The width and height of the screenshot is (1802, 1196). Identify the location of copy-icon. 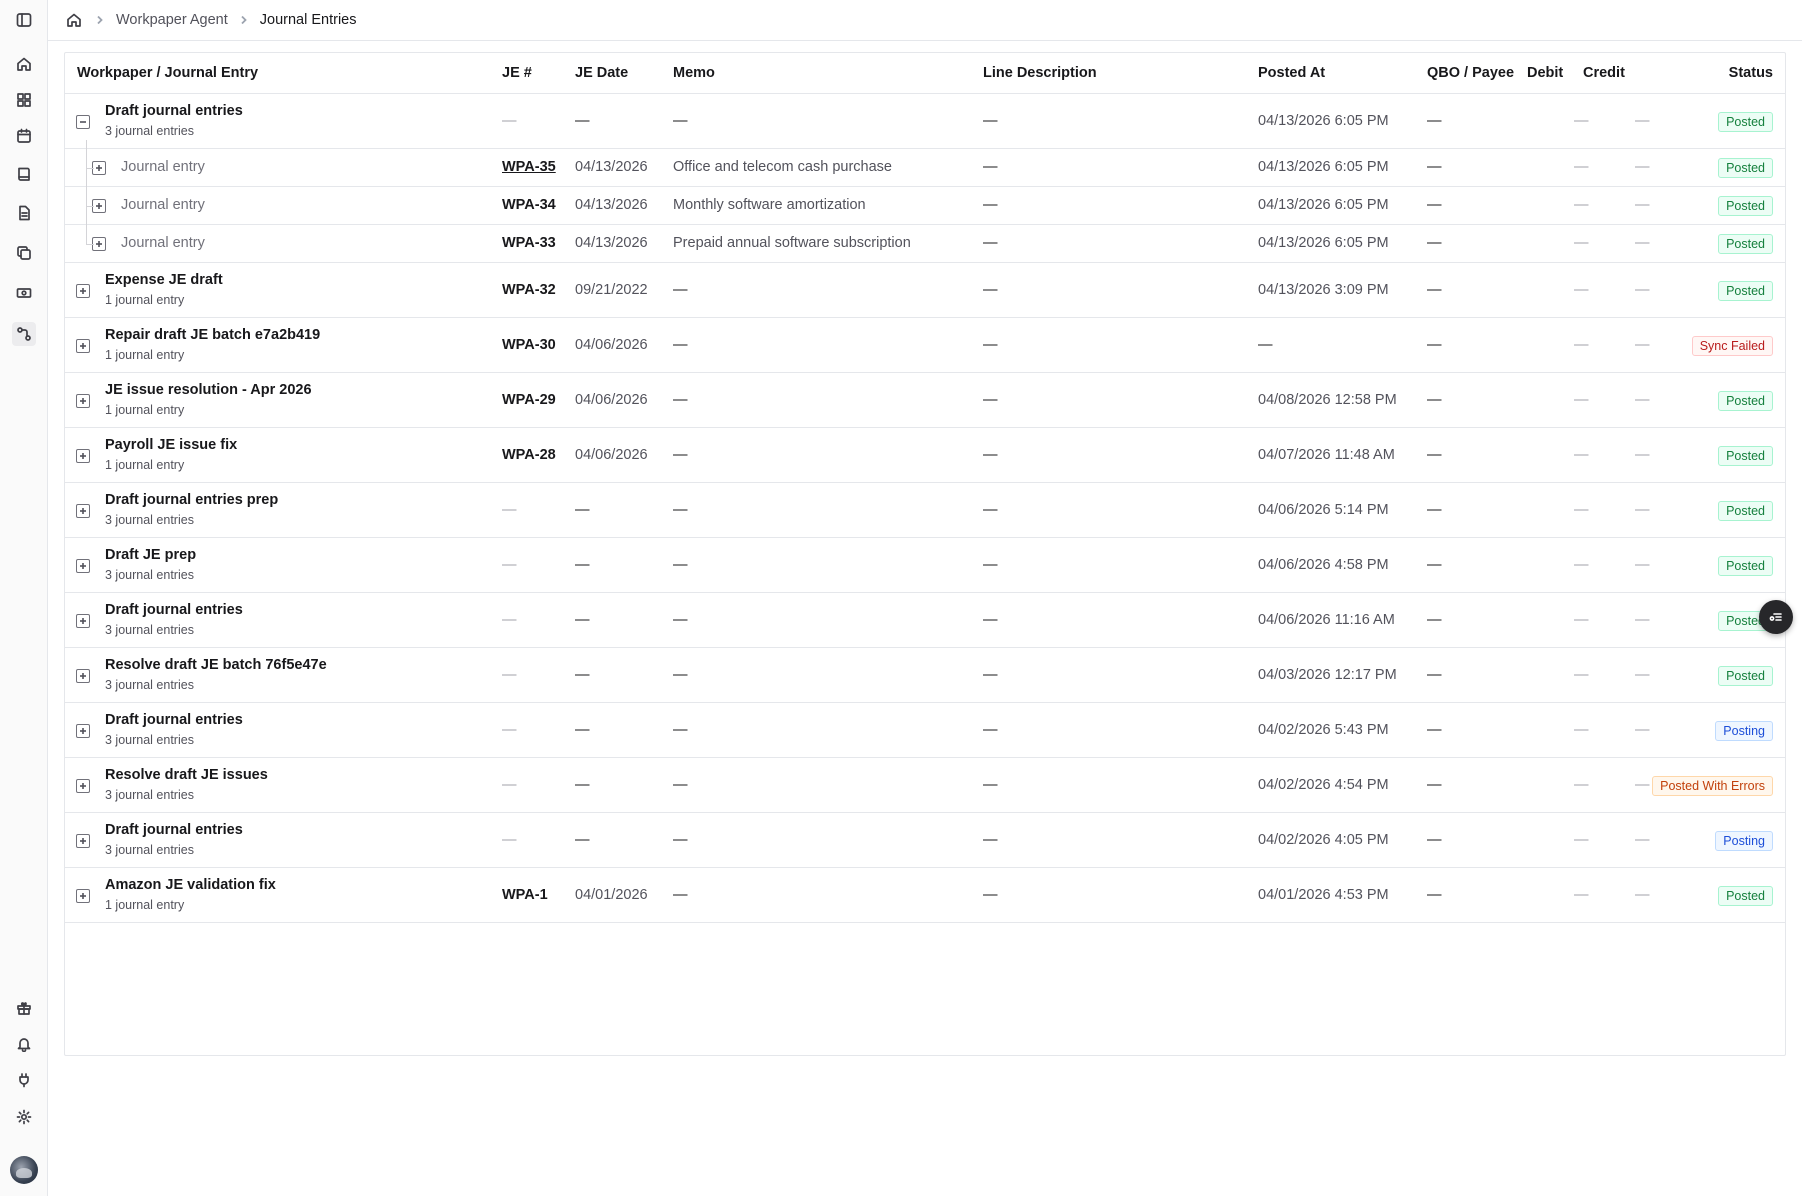
(24, 253).